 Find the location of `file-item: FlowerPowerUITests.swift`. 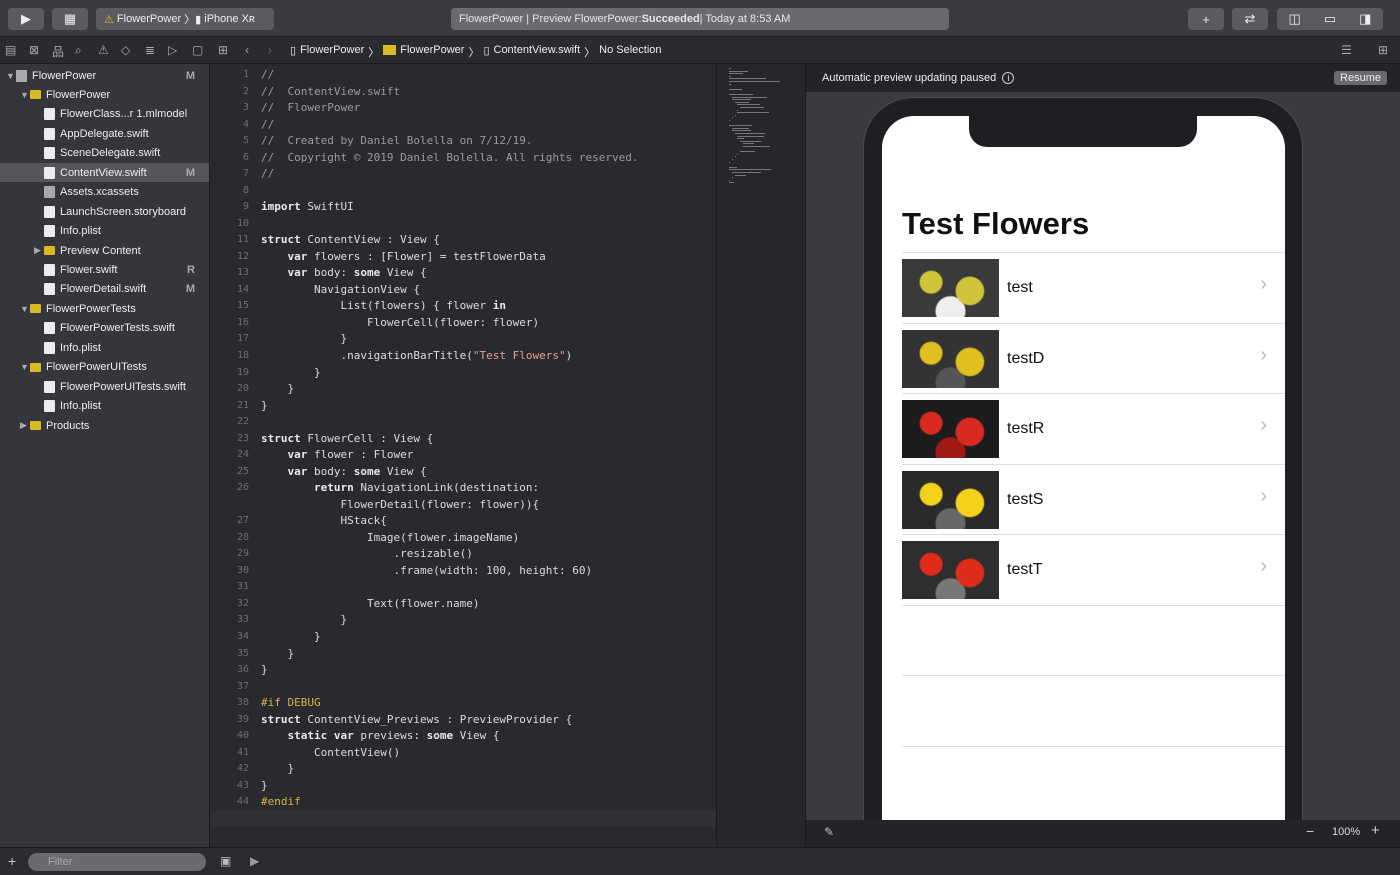

file-item: FlowerPowerUITests.swift is located at coordinates (104, 386).